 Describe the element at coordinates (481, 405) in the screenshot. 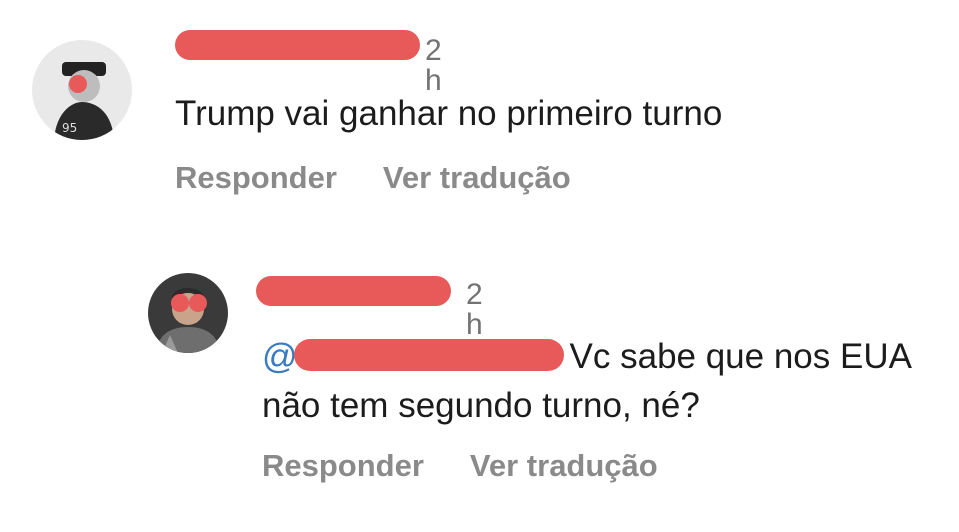

I see `comment-text-line2: não tem segundo turno, né?` at that location.